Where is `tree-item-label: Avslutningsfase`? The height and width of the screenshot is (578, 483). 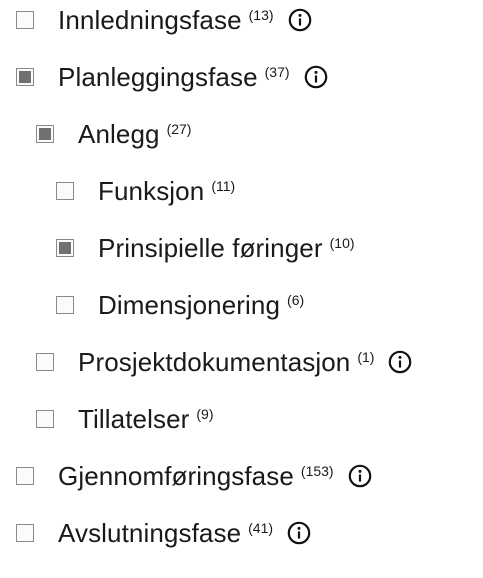
tree-item-label: Avslutningsfase is located at coordinates (150, 532).